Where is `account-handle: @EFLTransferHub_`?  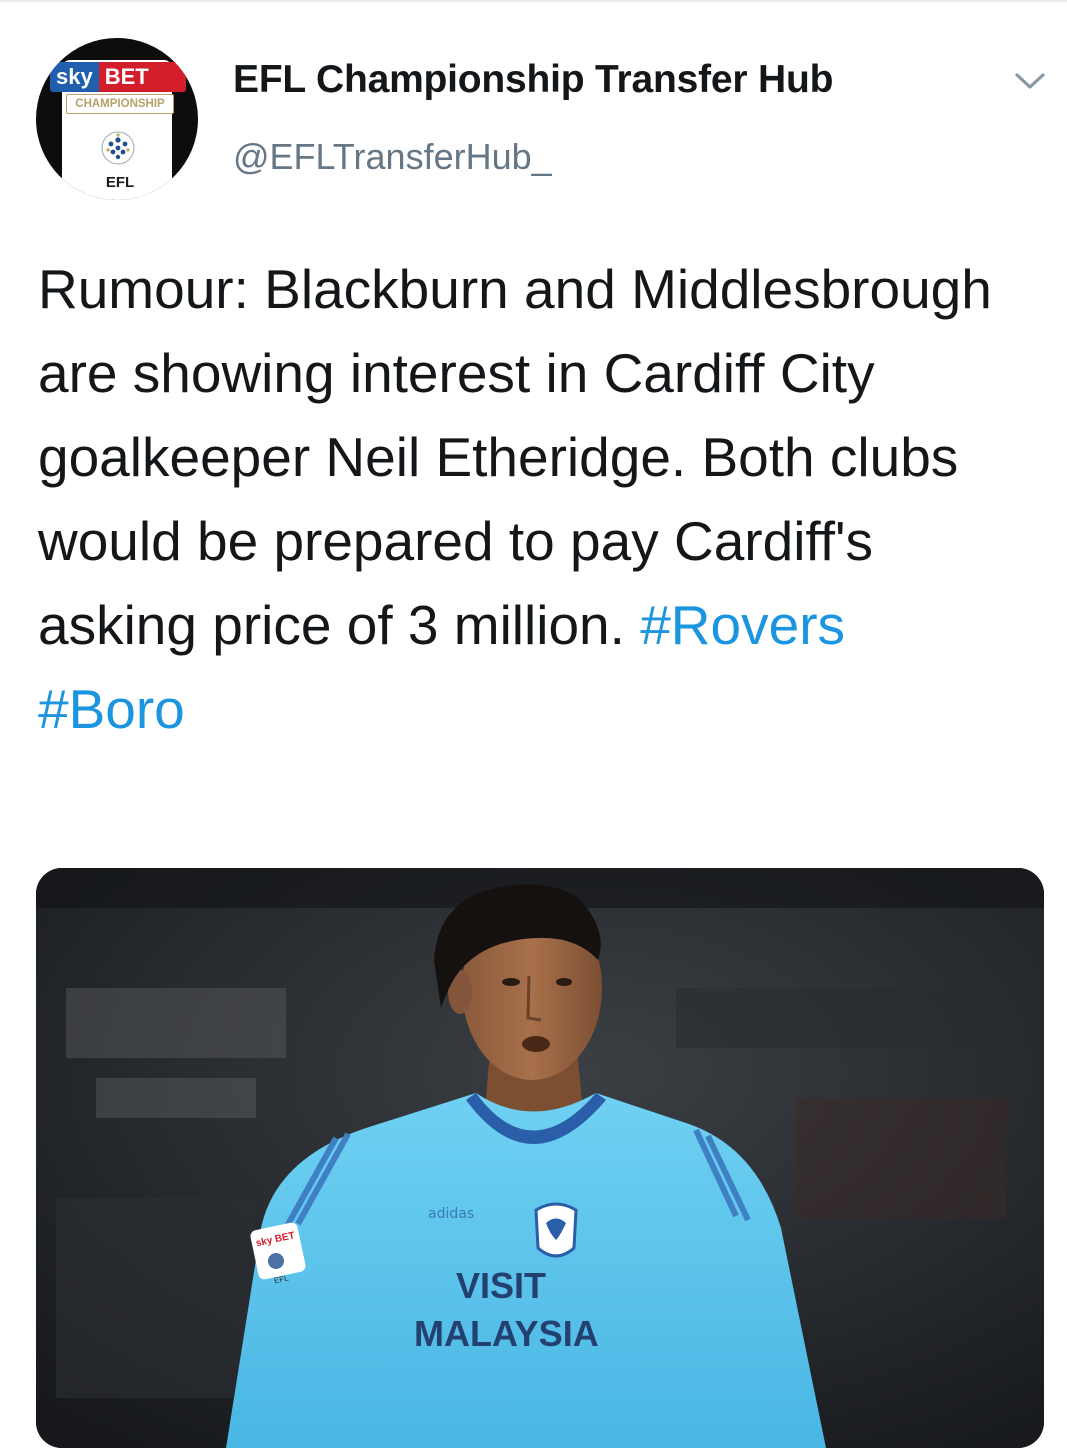 account-handle: @EFLTransferHub_ is located at coordinates (392, 157).